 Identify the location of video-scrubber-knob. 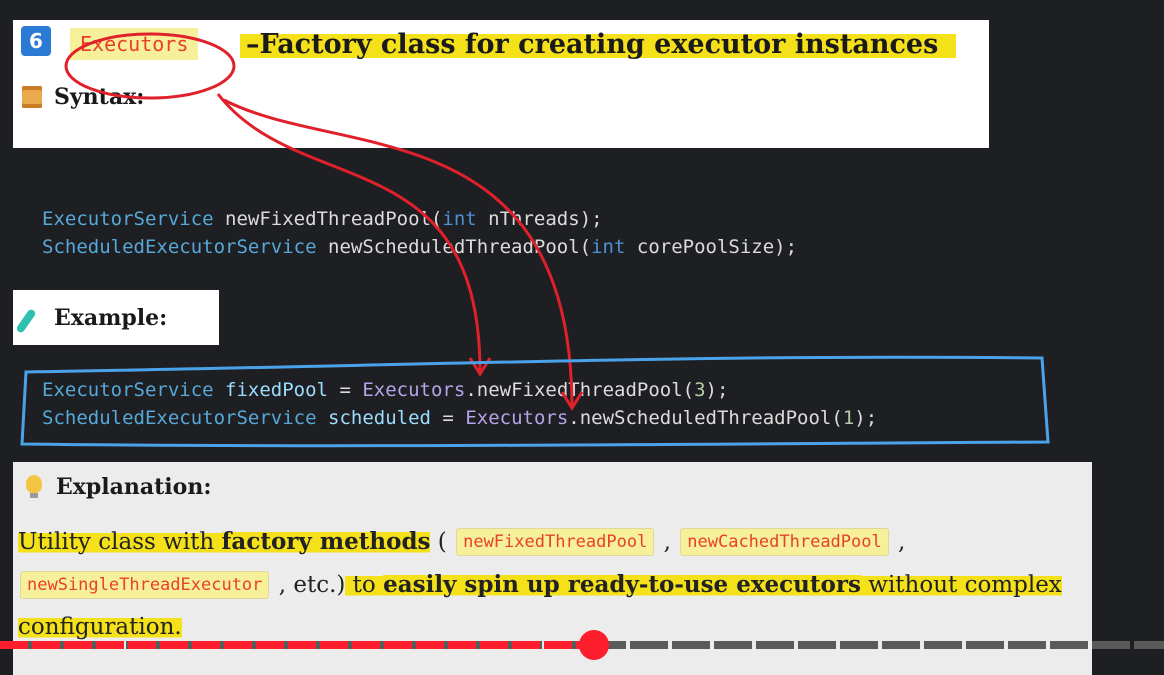
(593, 645).